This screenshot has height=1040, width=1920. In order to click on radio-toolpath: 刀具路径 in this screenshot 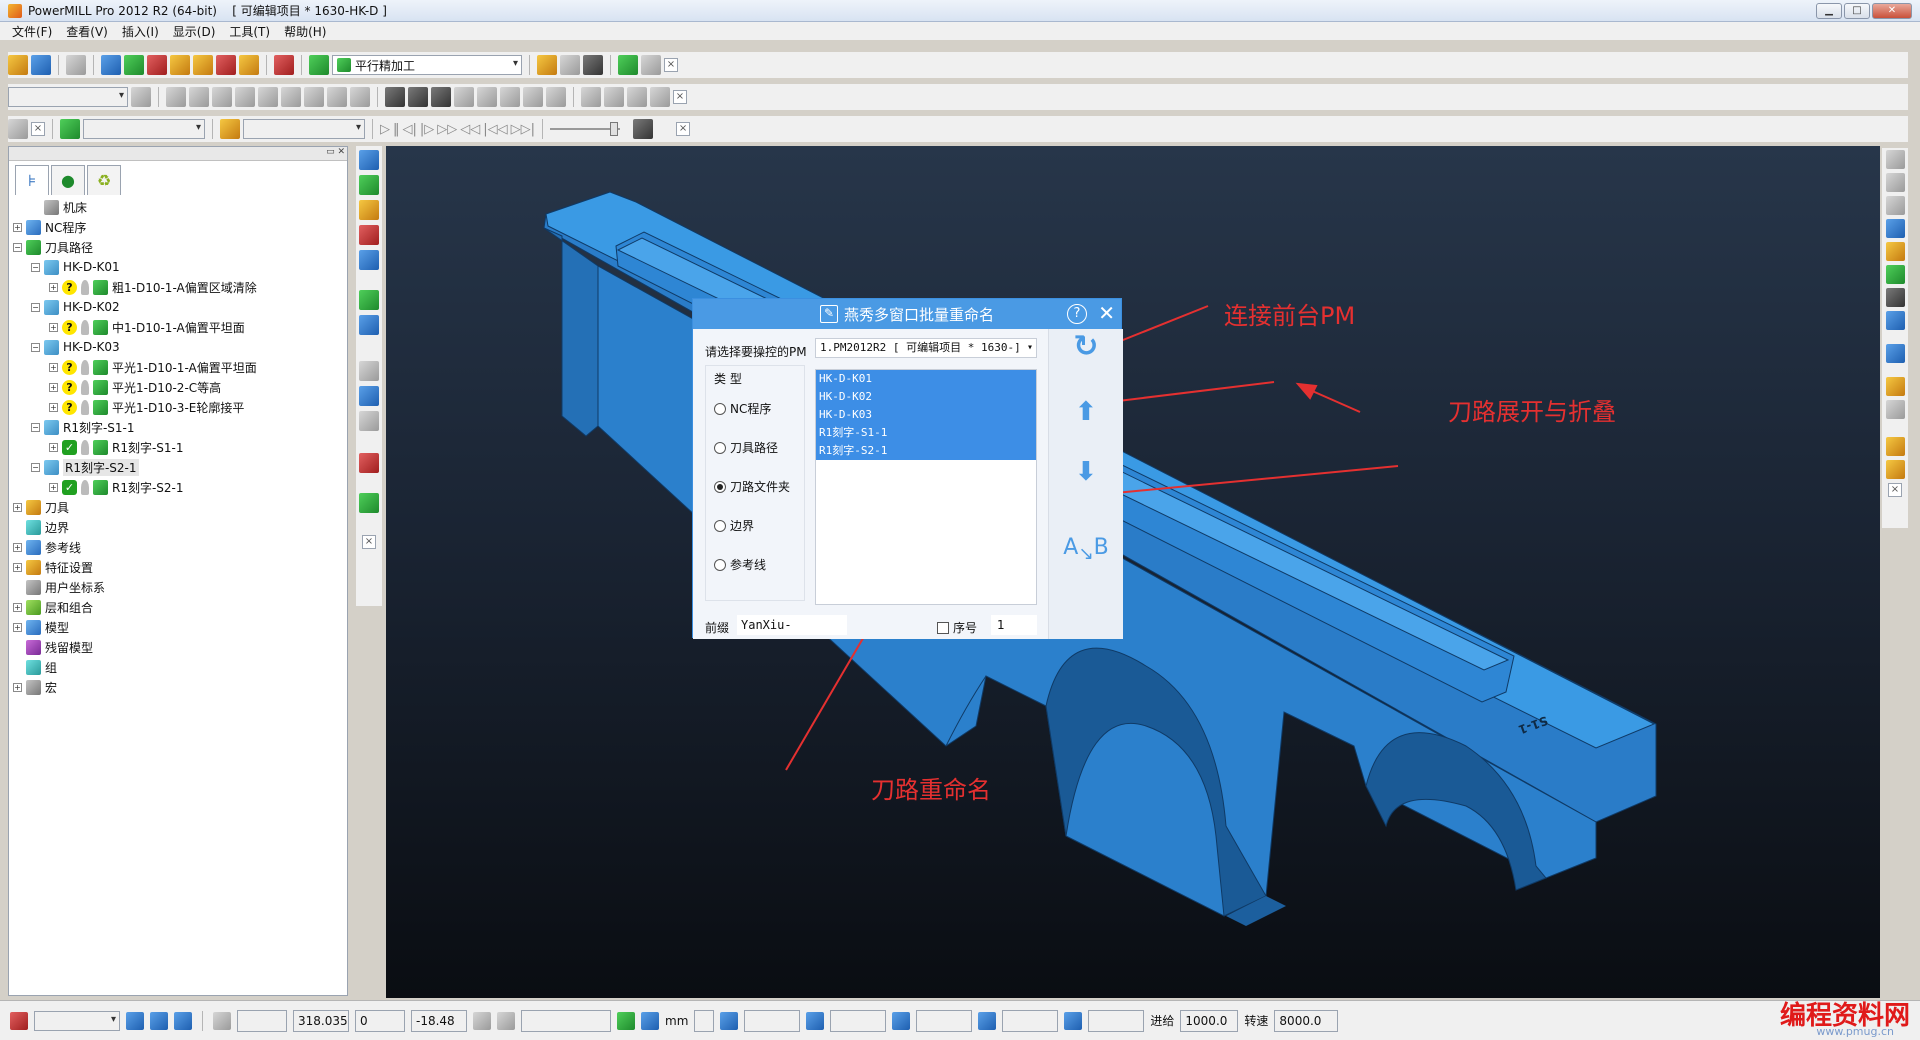, I will do `click(746, 447)`.